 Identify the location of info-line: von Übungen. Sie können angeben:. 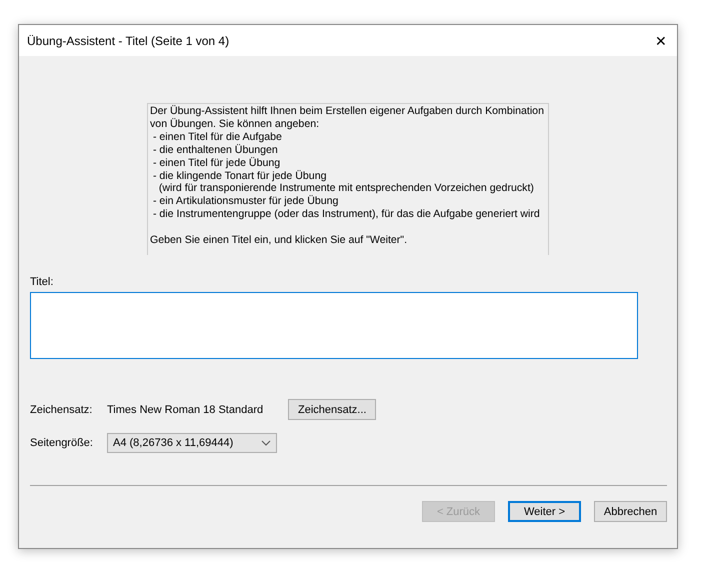
(235, 124).